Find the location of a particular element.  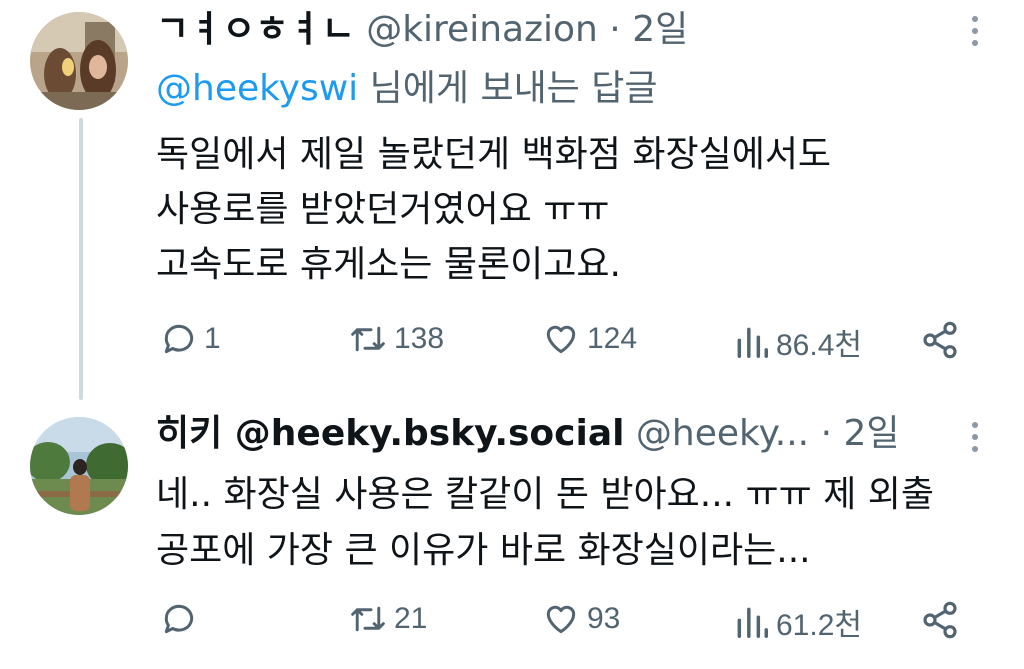

tweet-header: ㄱㅕㅇㅎㅕㄴ @kireinazion · 2일 is located at coordinates (422, 30).